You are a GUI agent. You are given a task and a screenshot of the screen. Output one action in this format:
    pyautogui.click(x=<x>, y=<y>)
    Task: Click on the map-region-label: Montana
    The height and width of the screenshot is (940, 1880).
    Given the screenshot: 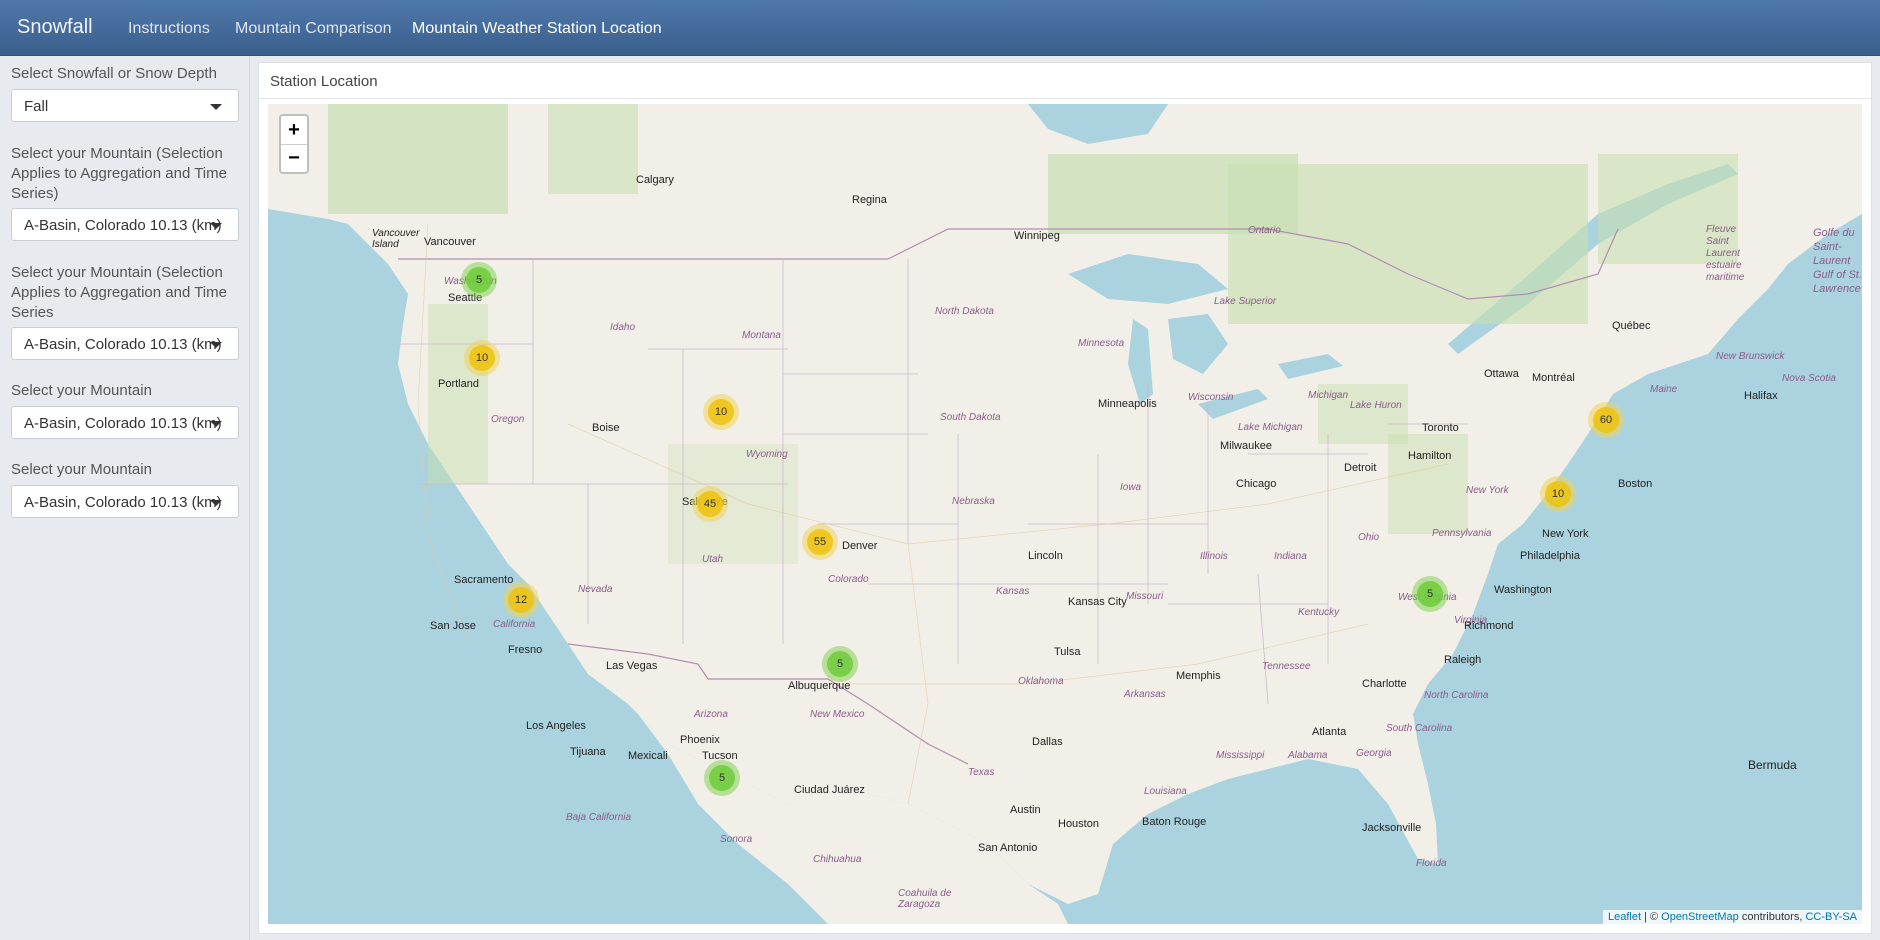 What is the action you would take?
    pyautogui.click(x=761, y=335)
    